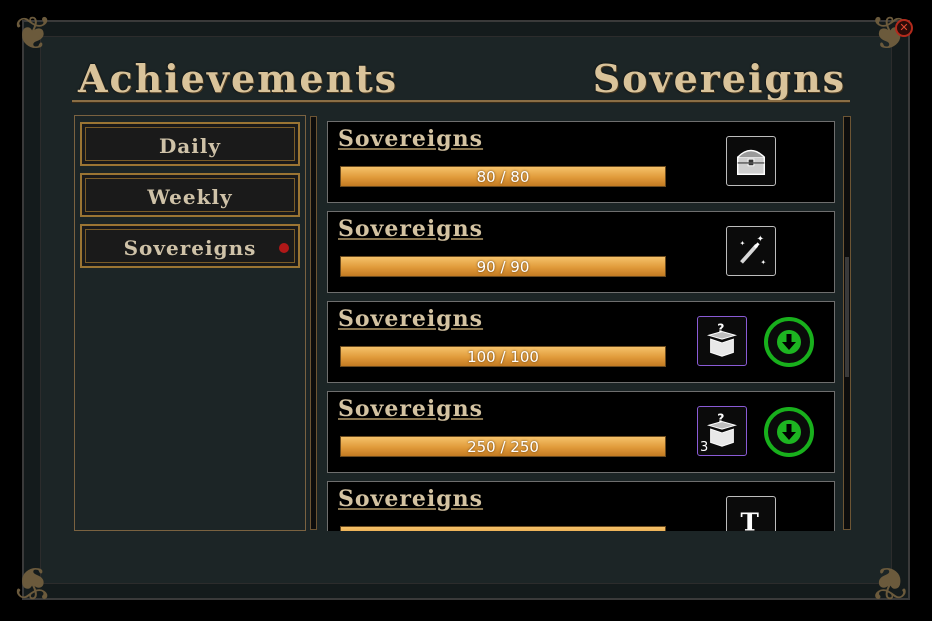 The width and height of the screenshot is (932, 621). I want to click on category-scrollbar, so click(313, 323).